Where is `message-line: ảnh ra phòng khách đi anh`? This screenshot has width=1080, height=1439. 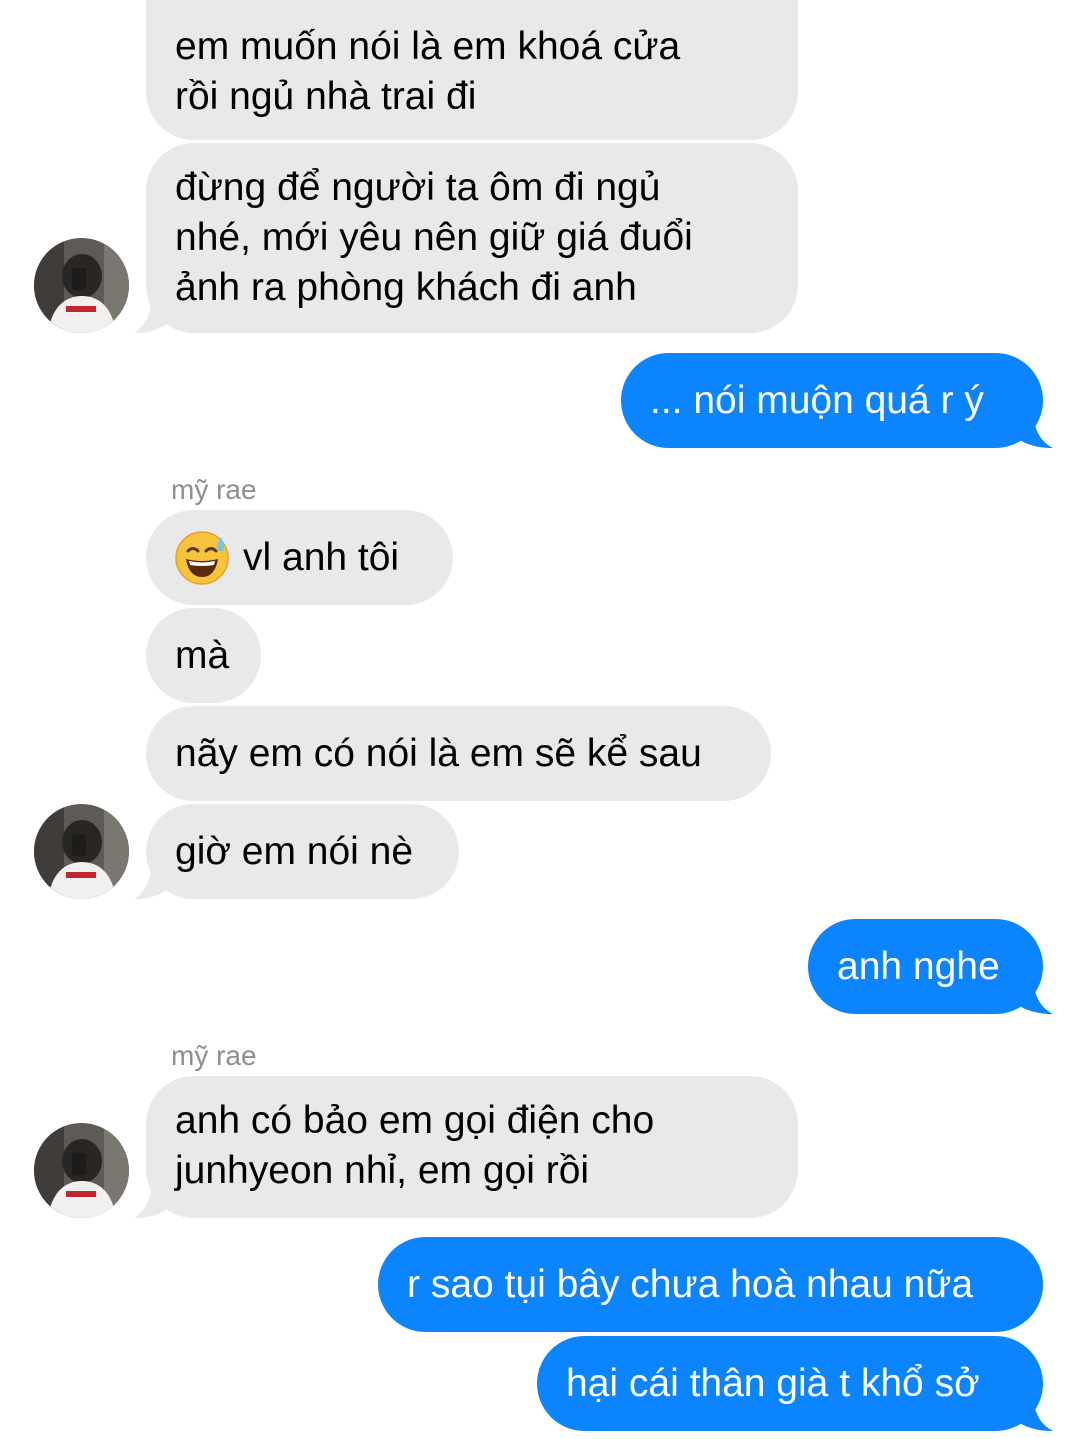
message-line: ảnh ra phòng khách đi anh is located at coordinates (406, 287).